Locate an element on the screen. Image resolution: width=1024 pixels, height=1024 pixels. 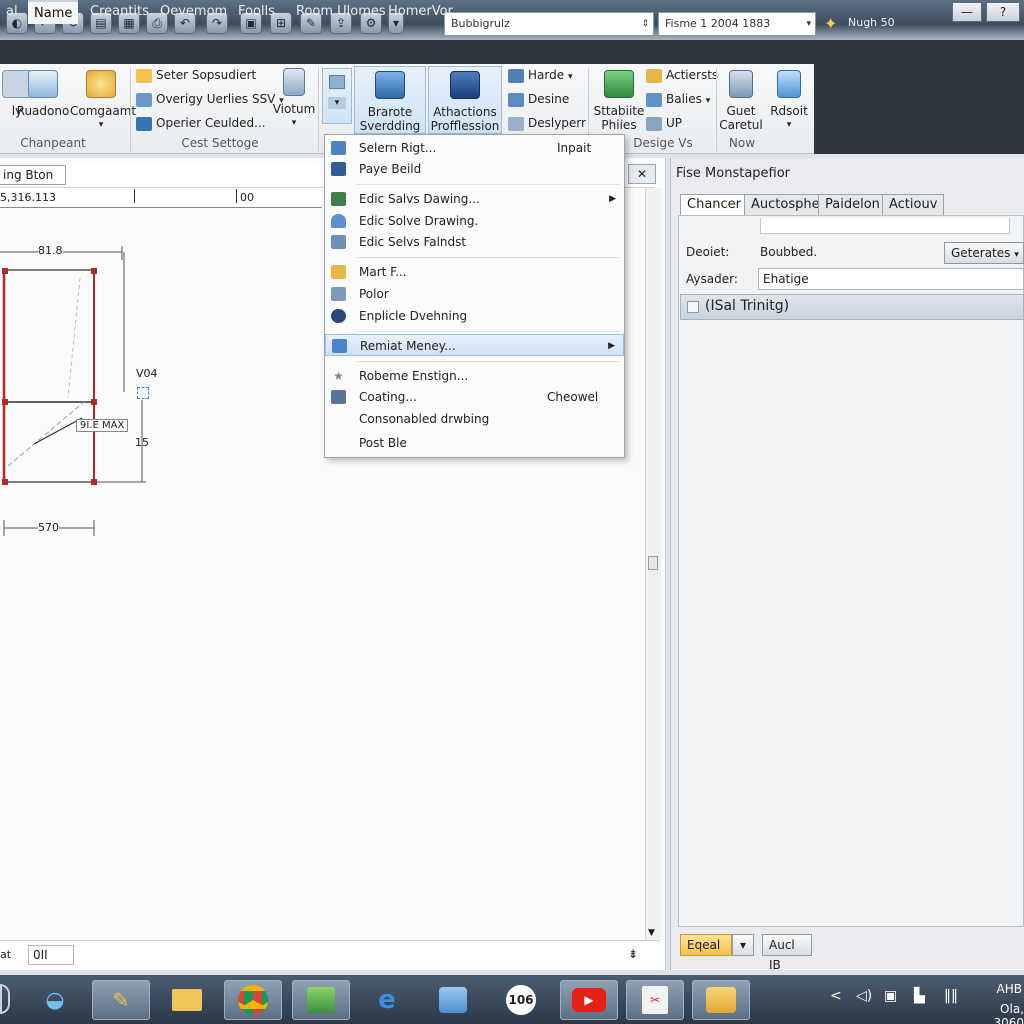
badge-icon: 106 is located at coordinates (521, 1000).